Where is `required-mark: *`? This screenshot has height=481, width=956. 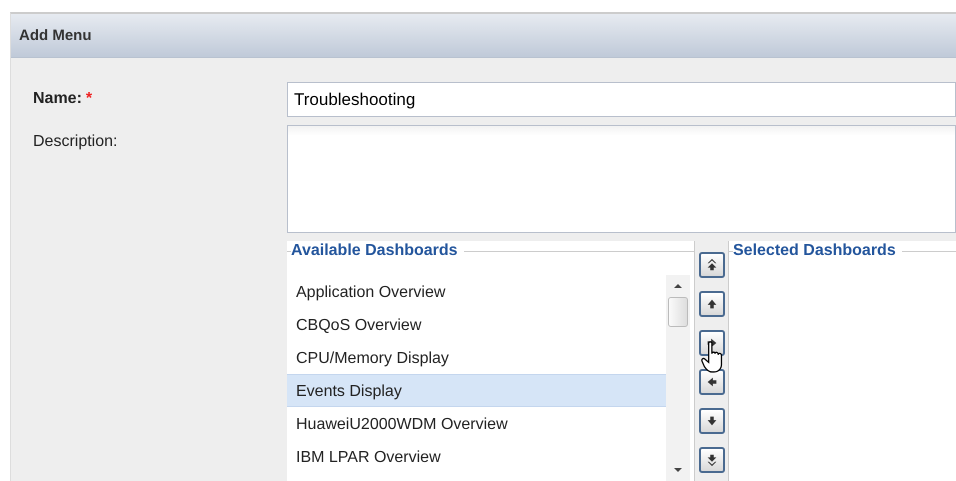 required-mark: * is located at coordinates (89, 99).